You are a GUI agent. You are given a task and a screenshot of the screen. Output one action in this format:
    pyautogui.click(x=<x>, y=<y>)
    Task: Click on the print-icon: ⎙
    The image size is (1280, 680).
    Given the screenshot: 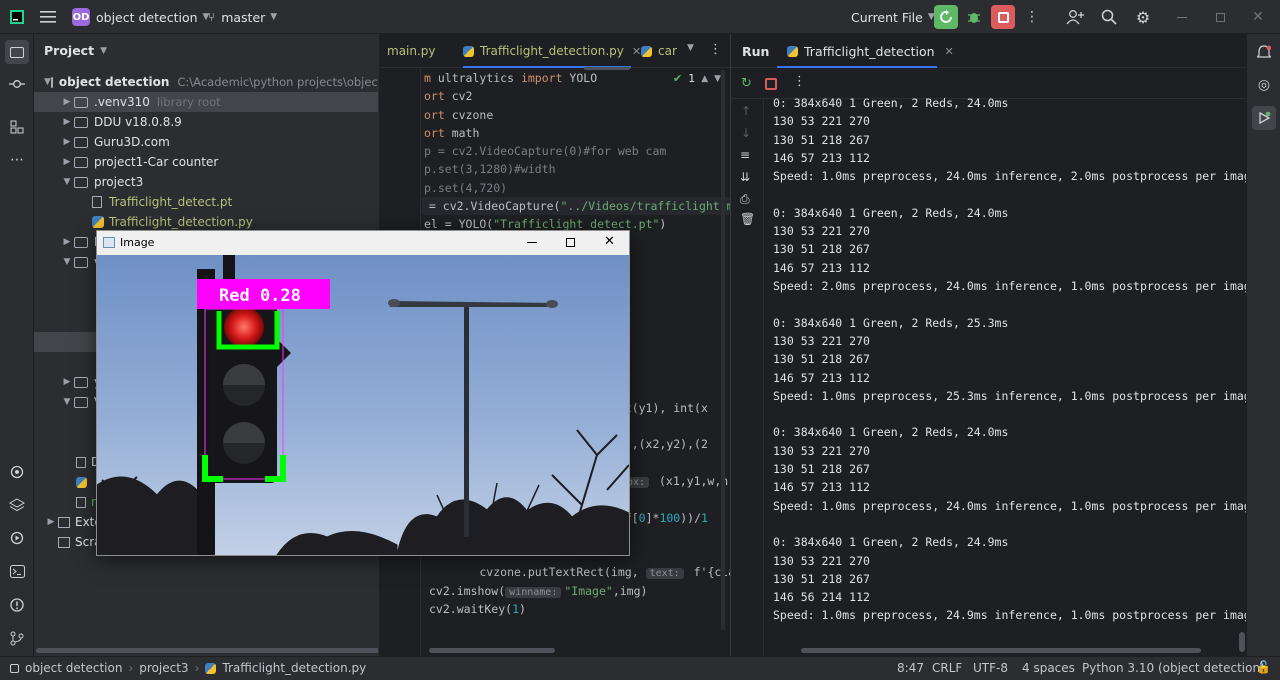 What is the action you would take?
    pyautogui.click(x=745, y=199)
    